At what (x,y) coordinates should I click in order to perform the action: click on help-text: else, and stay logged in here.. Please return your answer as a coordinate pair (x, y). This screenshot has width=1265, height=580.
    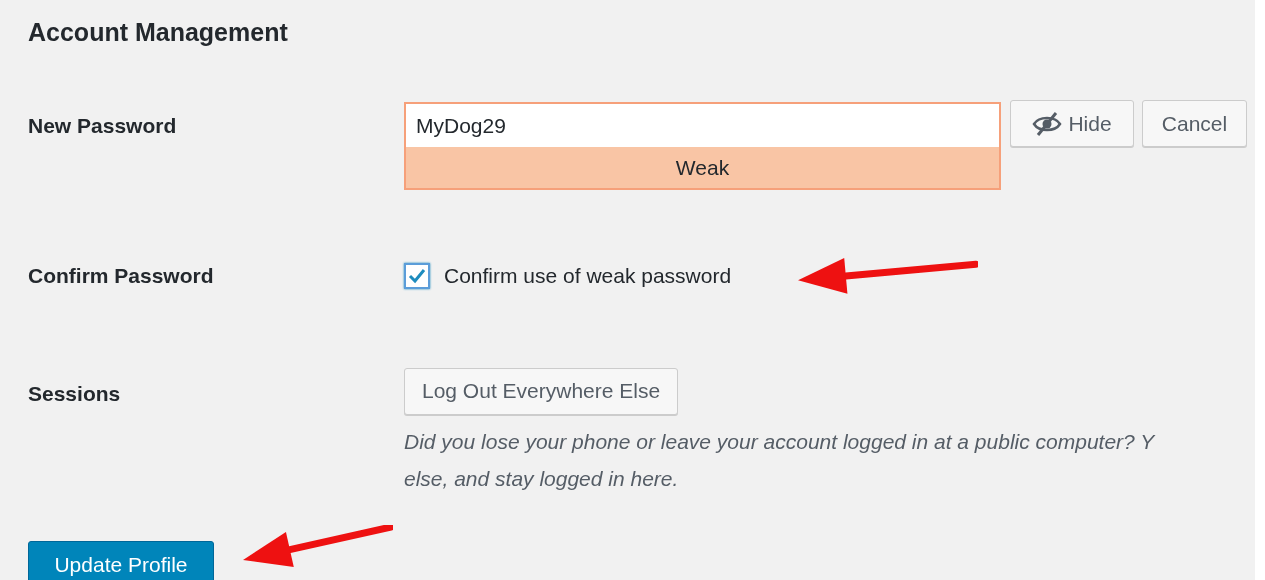
    Looking at the image, I should click on (542, 478).